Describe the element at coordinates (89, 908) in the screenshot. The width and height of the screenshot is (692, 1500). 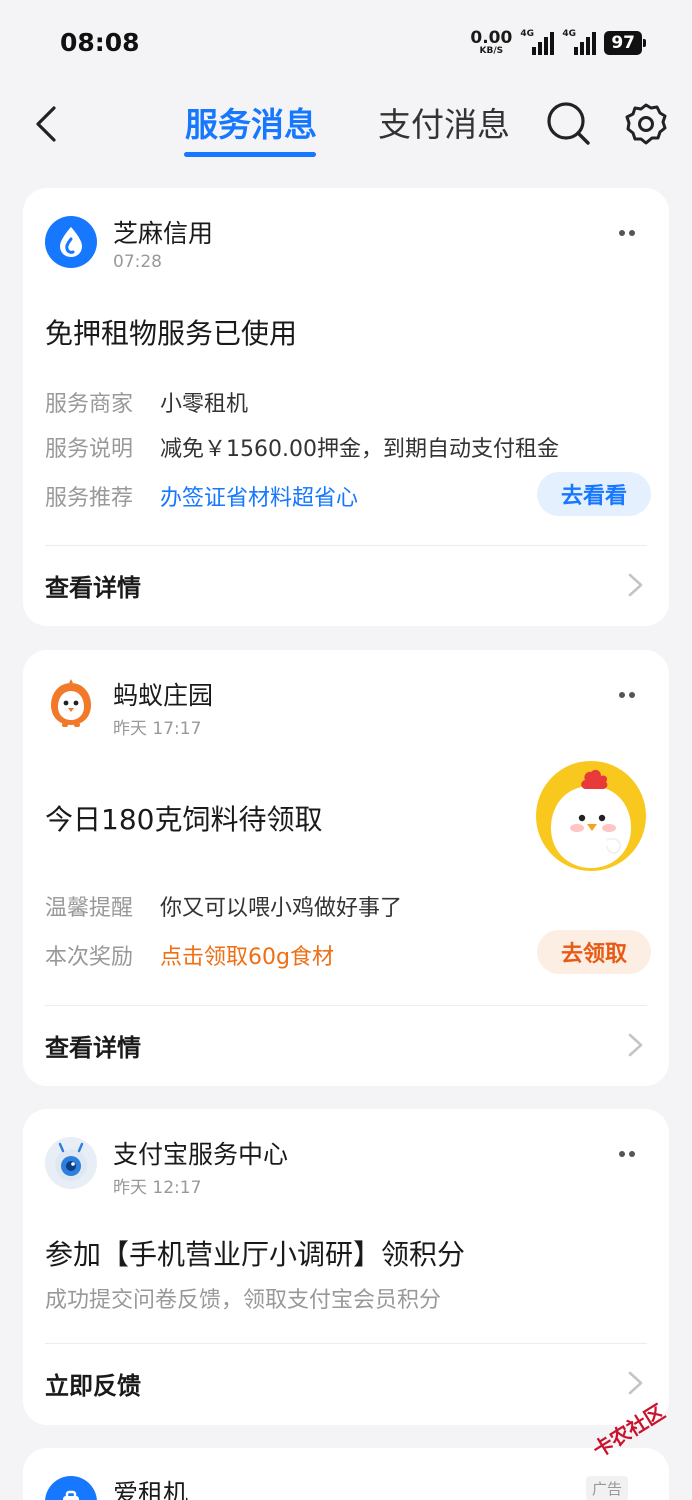
I see `row-label: 温馨提醒` at that location.